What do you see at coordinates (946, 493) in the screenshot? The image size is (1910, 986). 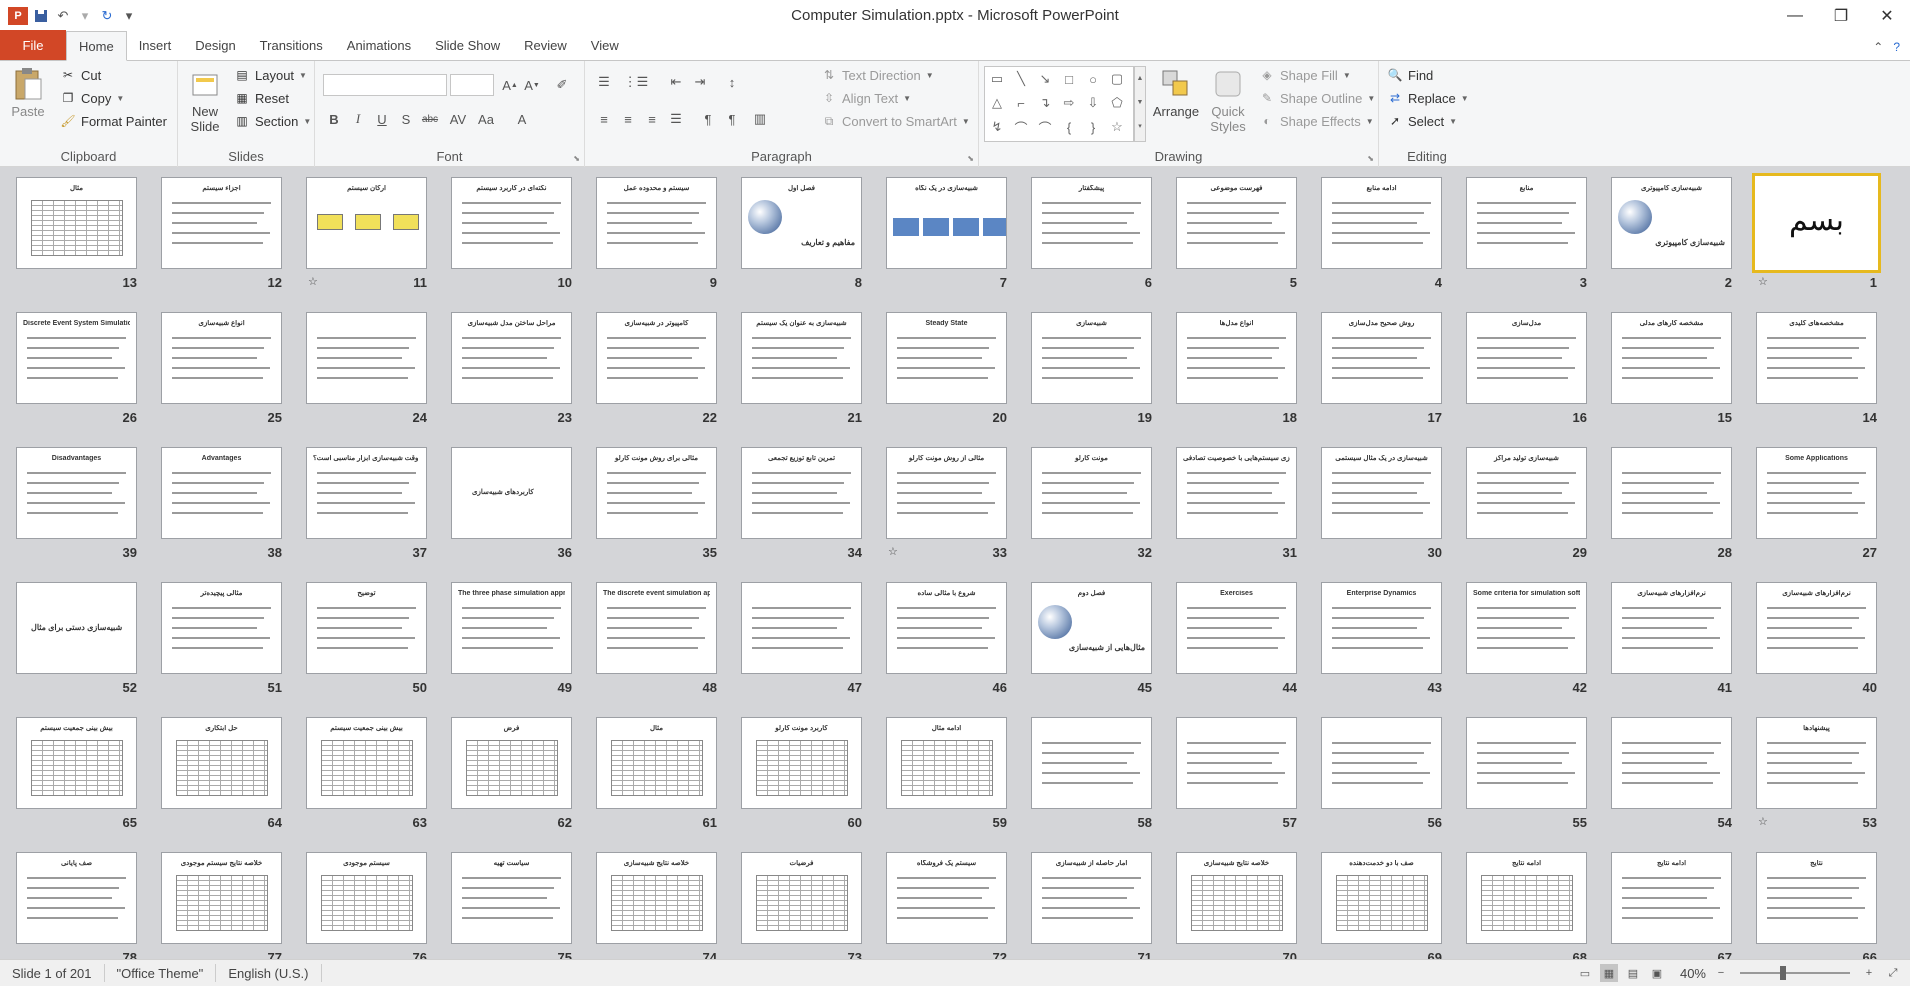 I see `slide-thumbnail: مثالی از روش مونت کارلو` at bounding box center [946, 493].